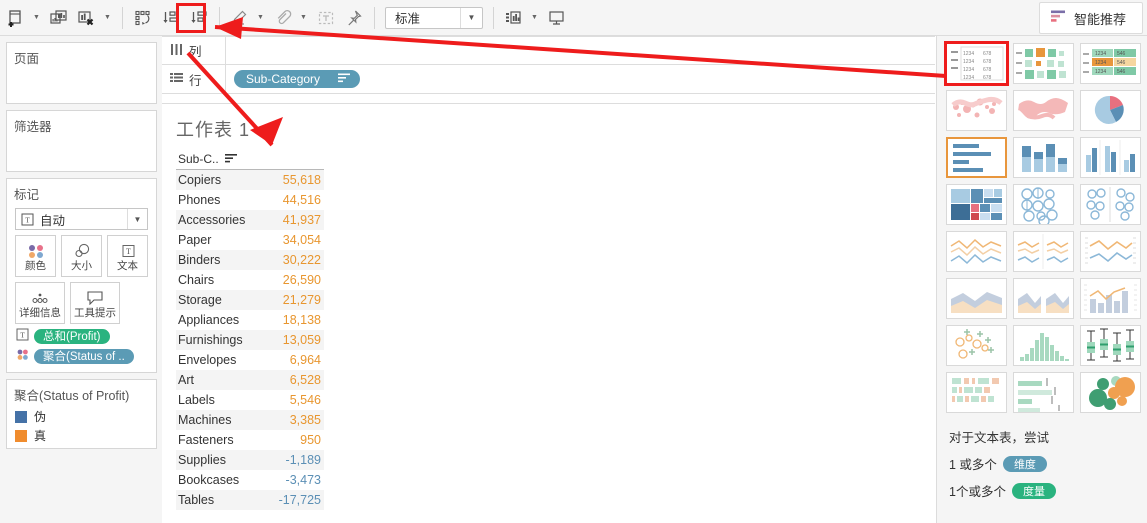 The height and width of the screenshot is (523, 1147). What do you see at coordinates (303, 18) in the screenshot?
I see `group-members-caret: ▼` at bounding box center [303, 18].